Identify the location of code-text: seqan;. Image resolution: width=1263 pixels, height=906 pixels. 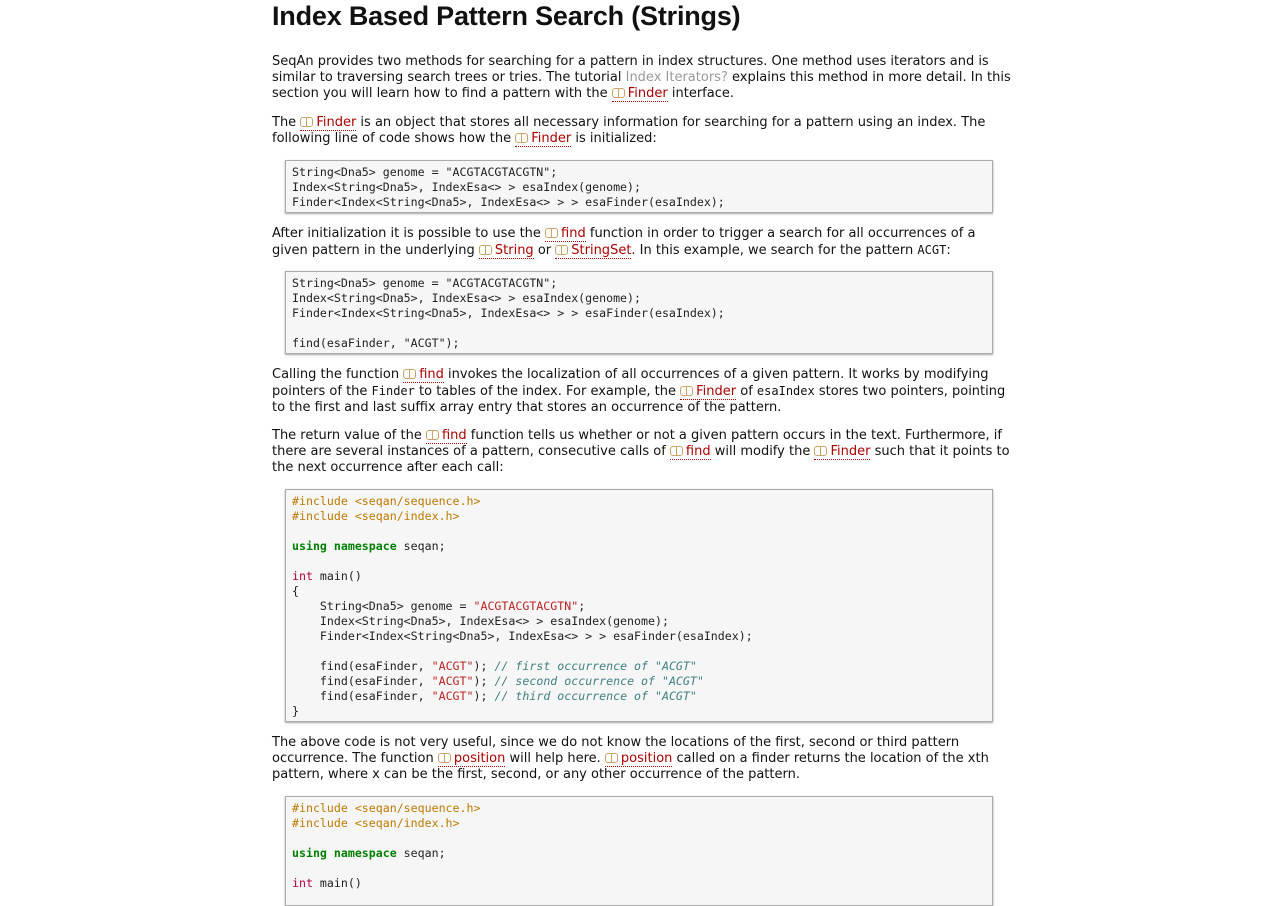
(421, 853).